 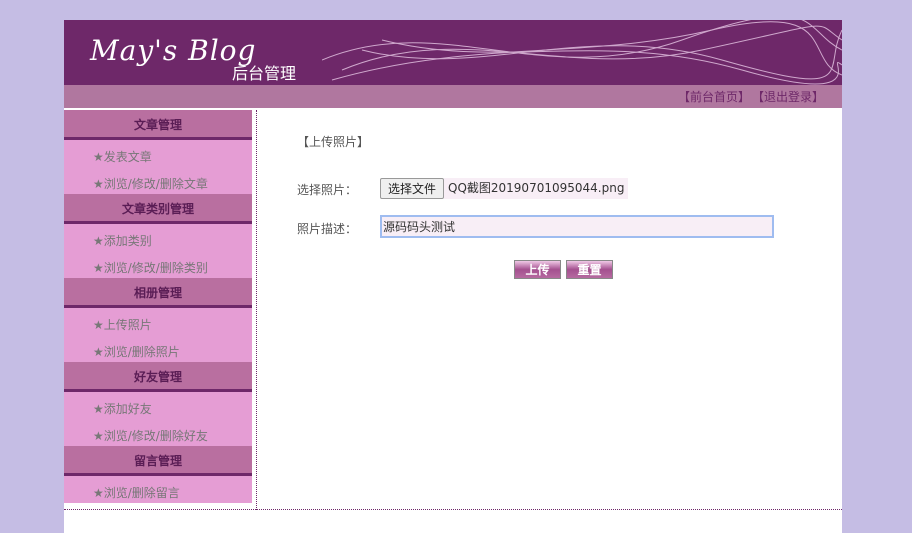 I want to click on section-heading: 文章类别管理, so click(x=158, y=209).